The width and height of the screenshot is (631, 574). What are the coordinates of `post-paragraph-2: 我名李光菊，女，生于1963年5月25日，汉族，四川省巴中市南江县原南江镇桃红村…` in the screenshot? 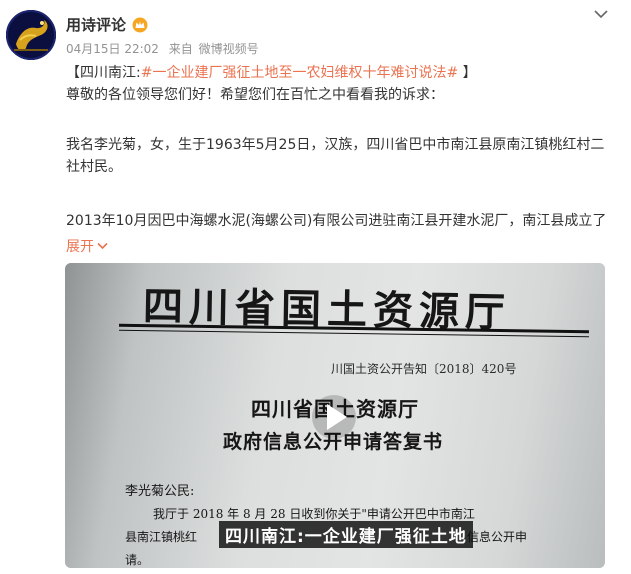 It's located at (335, 156).